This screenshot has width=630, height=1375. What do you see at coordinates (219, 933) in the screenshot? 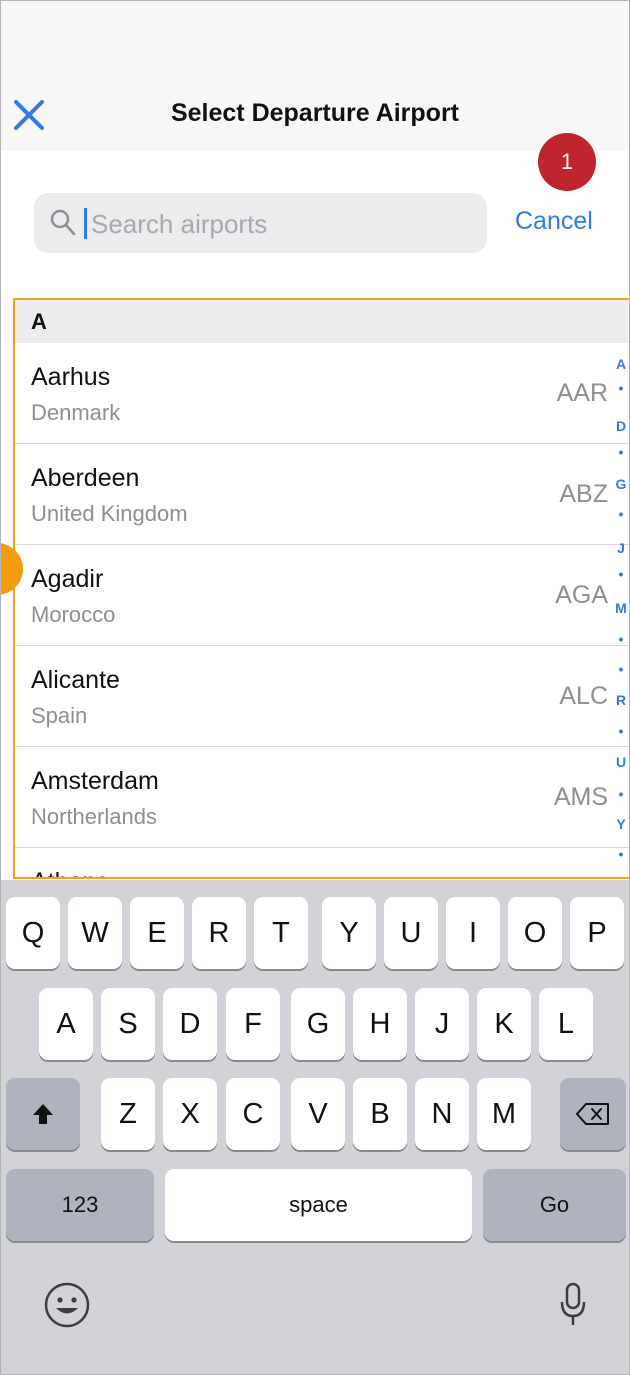
I see `key-r: R` at bounding box center [219, 933].